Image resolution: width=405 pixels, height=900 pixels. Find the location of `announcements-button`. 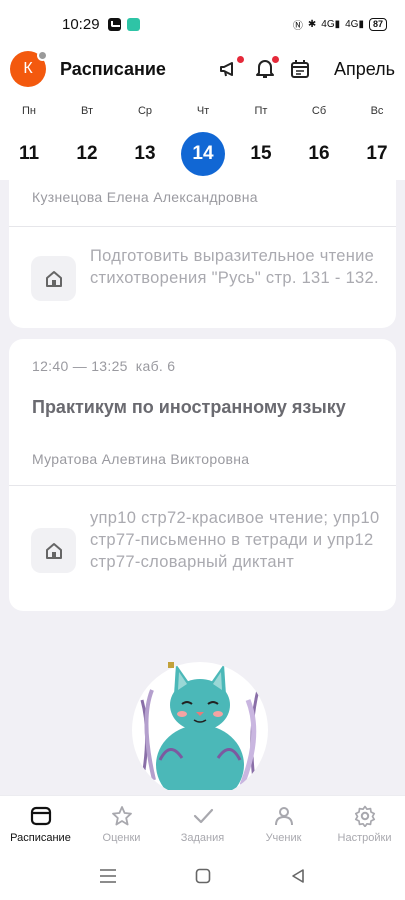

announcements-button is located at coordinates (231, 68).